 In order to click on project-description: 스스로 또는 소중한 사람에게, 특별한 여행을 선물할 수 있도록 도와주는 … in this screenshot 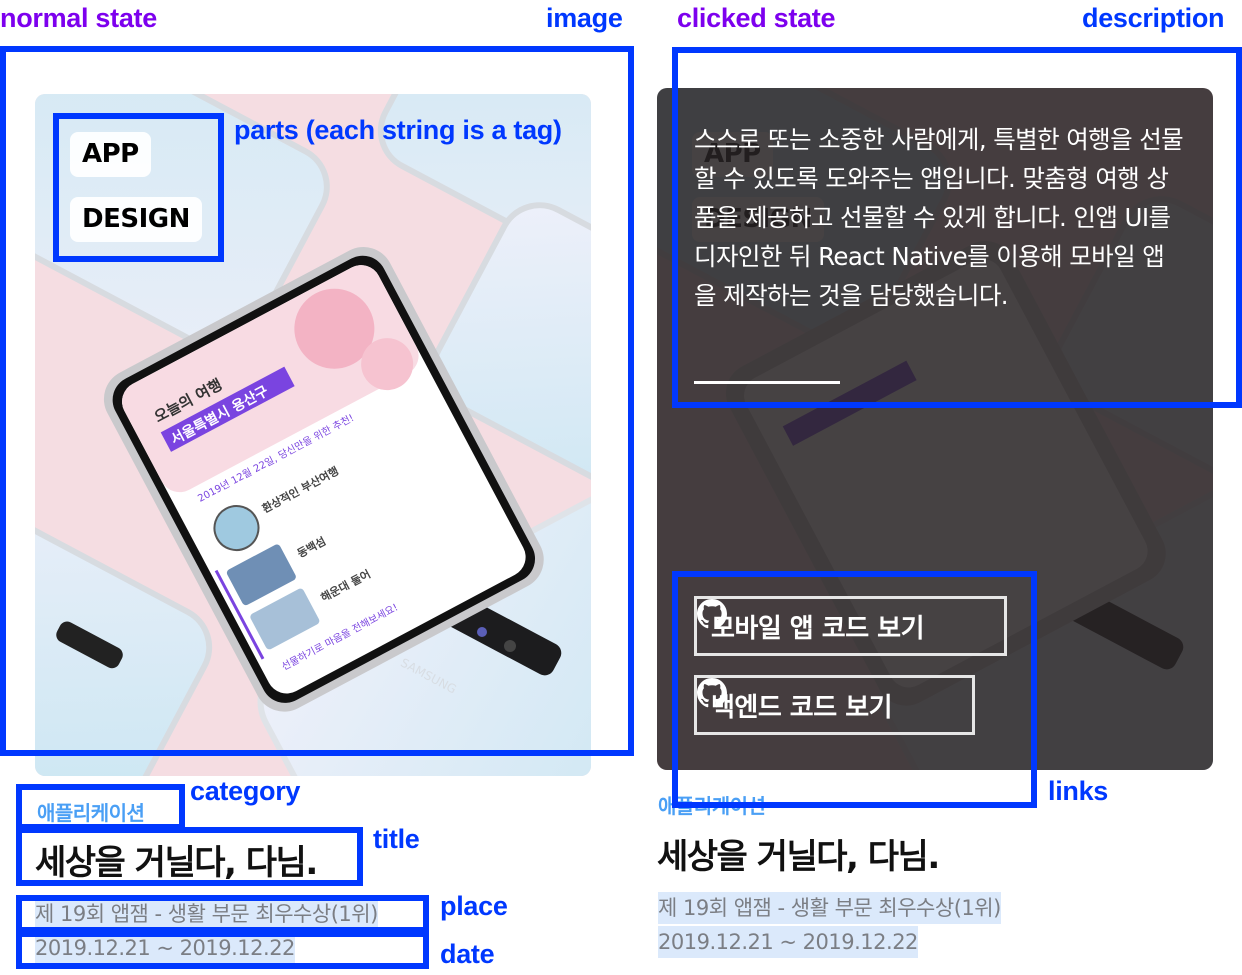, I will do `click(939, 217)`.